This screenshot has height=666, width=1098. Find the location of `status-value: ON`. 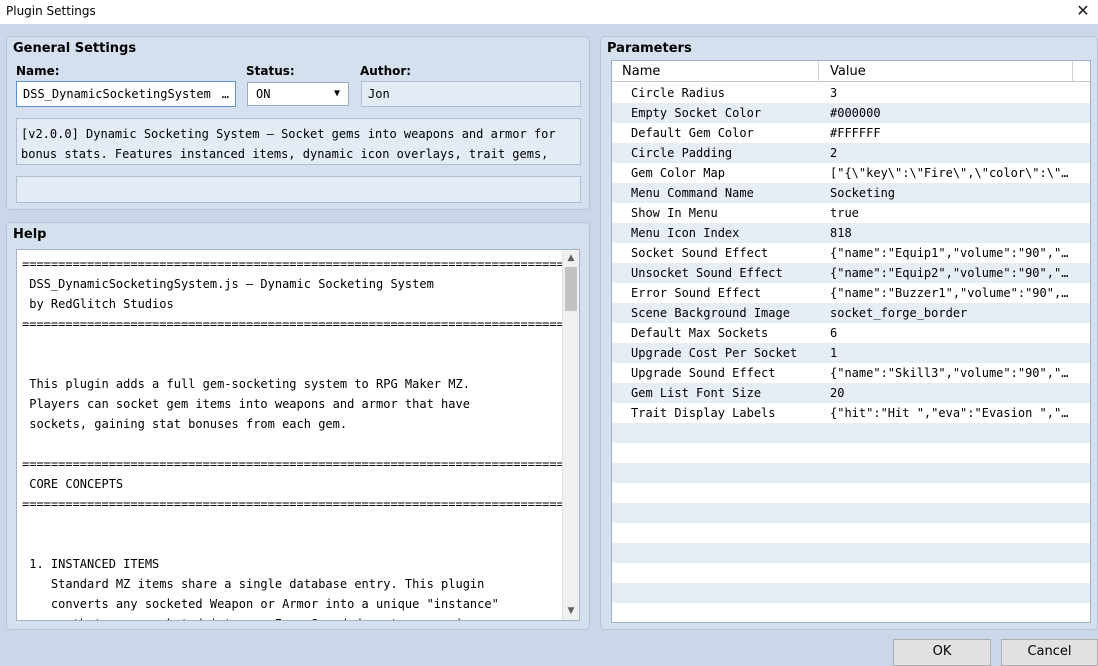

status-value: ON is located at coordinates (263, 94).